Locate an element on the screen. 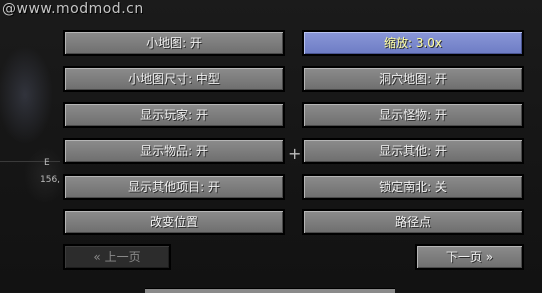  show-items-button: 显示物品: 开 is located at coordinates (174, 151).